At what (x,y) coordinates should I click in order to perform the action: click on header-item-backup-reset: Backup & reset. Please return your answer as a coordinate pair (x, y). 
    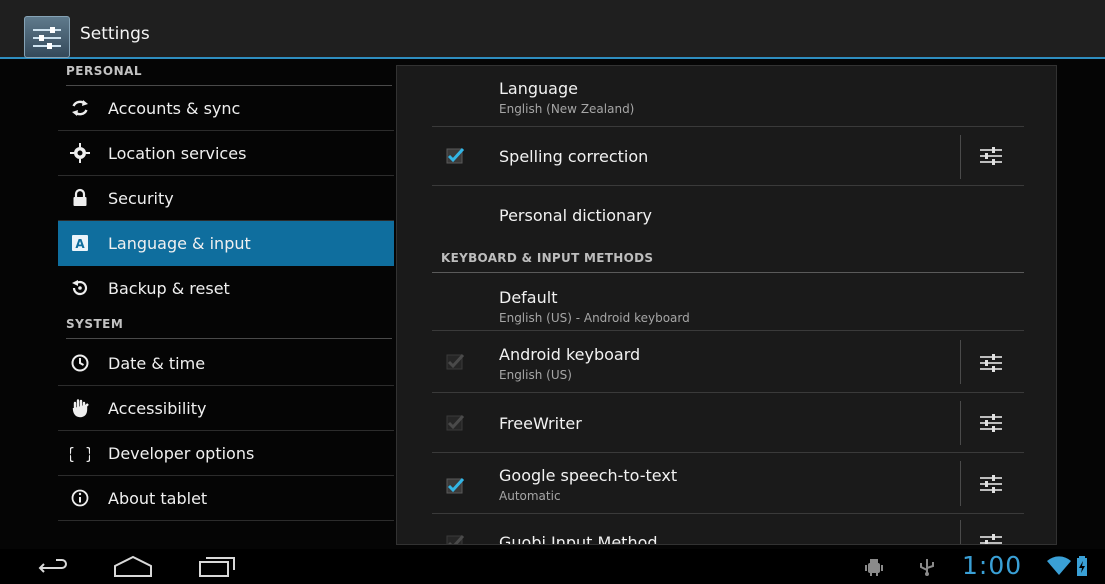
    Looking at the image, I should click on (226, 288).